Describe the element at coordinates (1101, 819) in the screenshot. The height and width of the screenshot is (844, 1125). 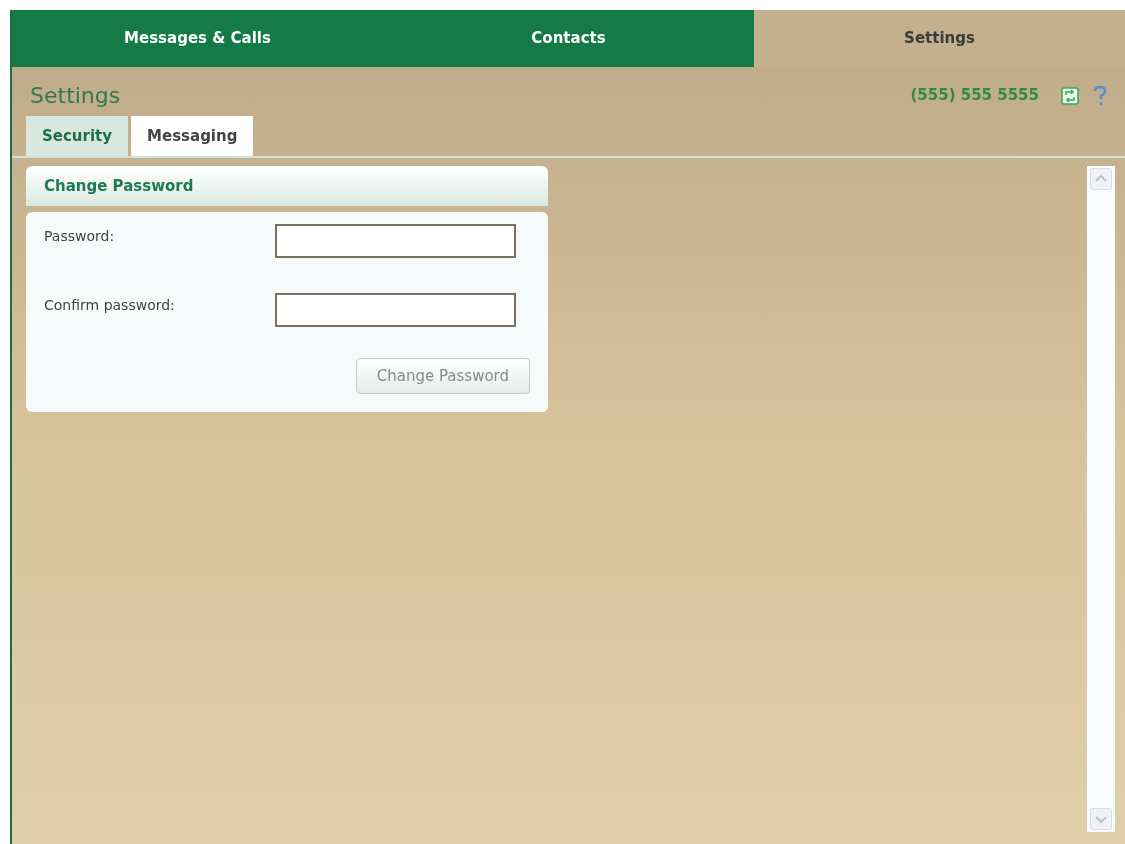
I see `scroll-down-icon` at that location.